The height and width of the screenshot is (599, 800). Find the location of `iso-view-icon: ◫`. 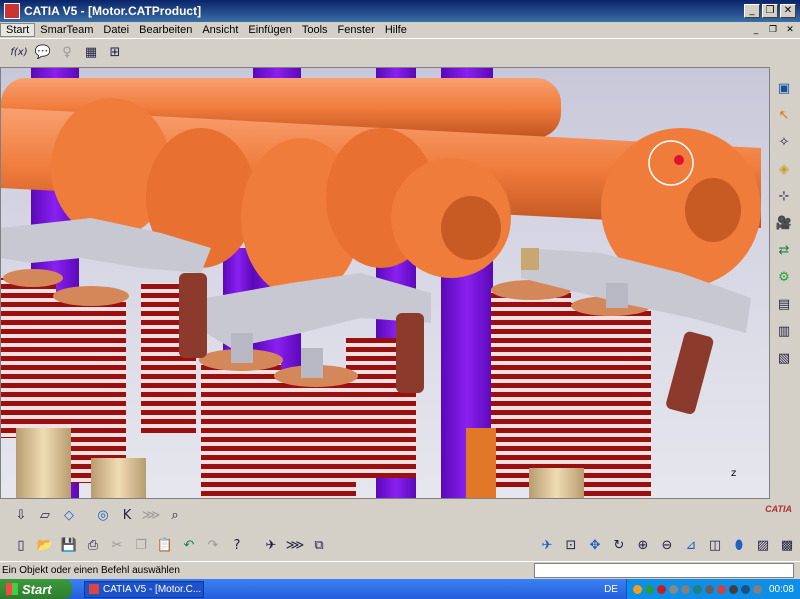

iso-view-icon: ◫ is located at coordinates (715, 546).